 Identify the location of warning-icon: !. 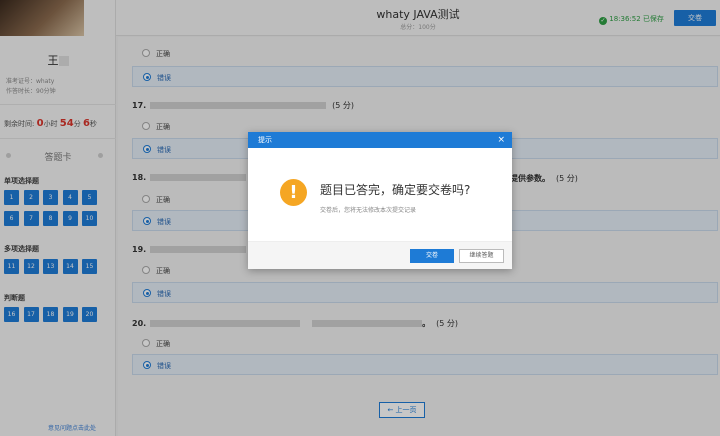
(293, 192).